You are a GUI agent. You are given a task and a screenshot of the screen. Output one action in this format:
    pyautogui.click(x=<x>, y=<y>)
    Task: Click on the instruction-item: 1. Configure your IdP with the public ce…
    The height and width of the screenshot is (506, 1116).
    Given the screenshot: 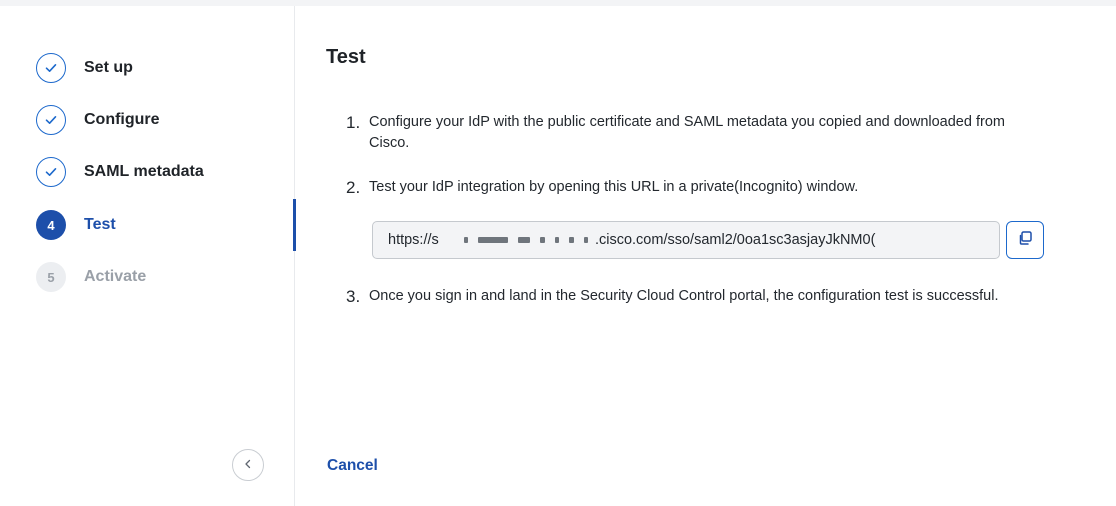 What is the action you would take?
    pyautogui.click(x=676, y=133)
    